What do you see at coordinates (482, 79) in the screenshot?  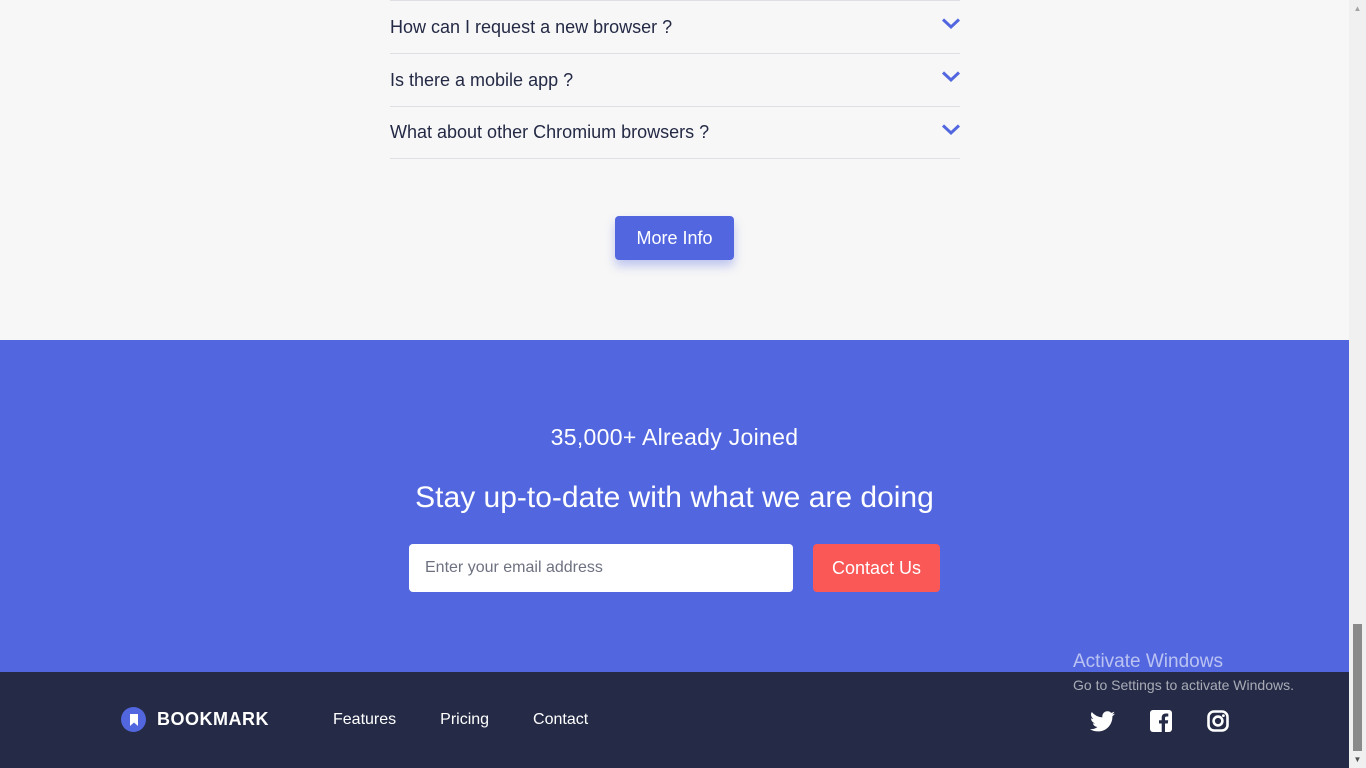 I see `faq-question: Is there a mobile app ?` at bounding box center [482, 79].